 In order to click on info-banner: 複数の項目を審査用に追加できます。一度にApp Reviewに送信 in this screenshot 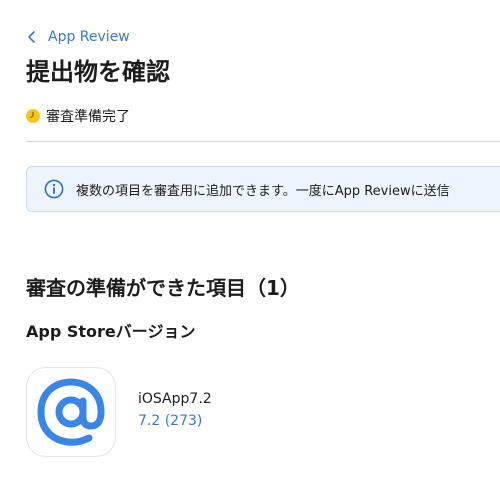, I will do `click(263, 189)`.